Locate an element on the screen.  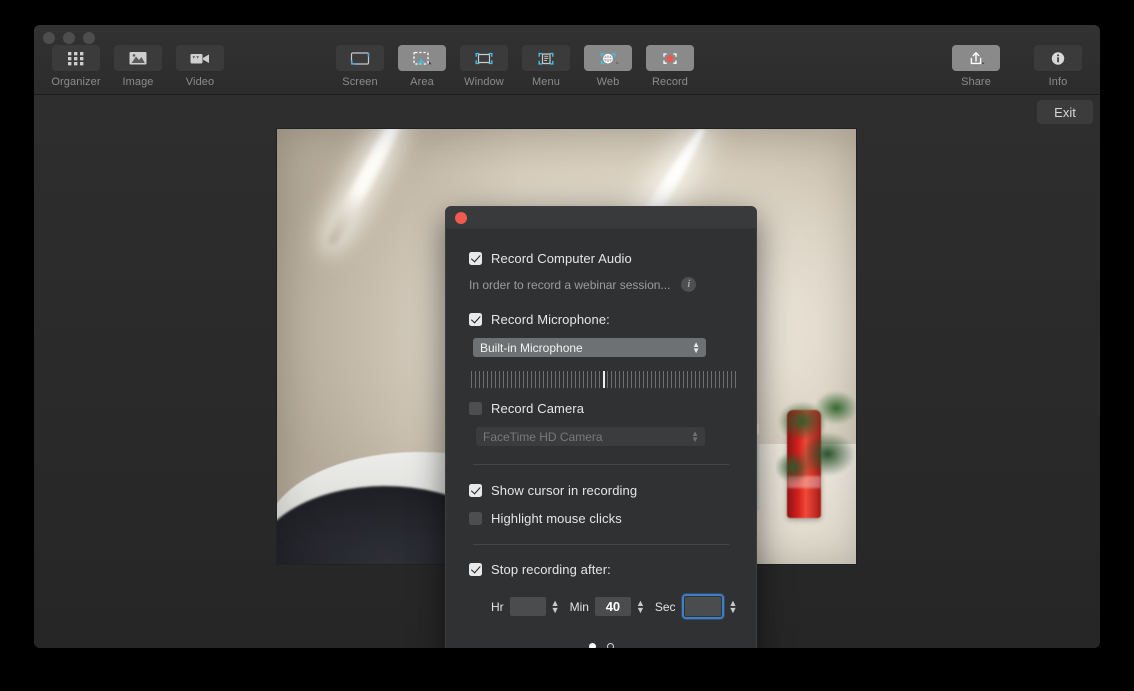
highlight-clicks-checkbox is located at coordinates (475, 518).